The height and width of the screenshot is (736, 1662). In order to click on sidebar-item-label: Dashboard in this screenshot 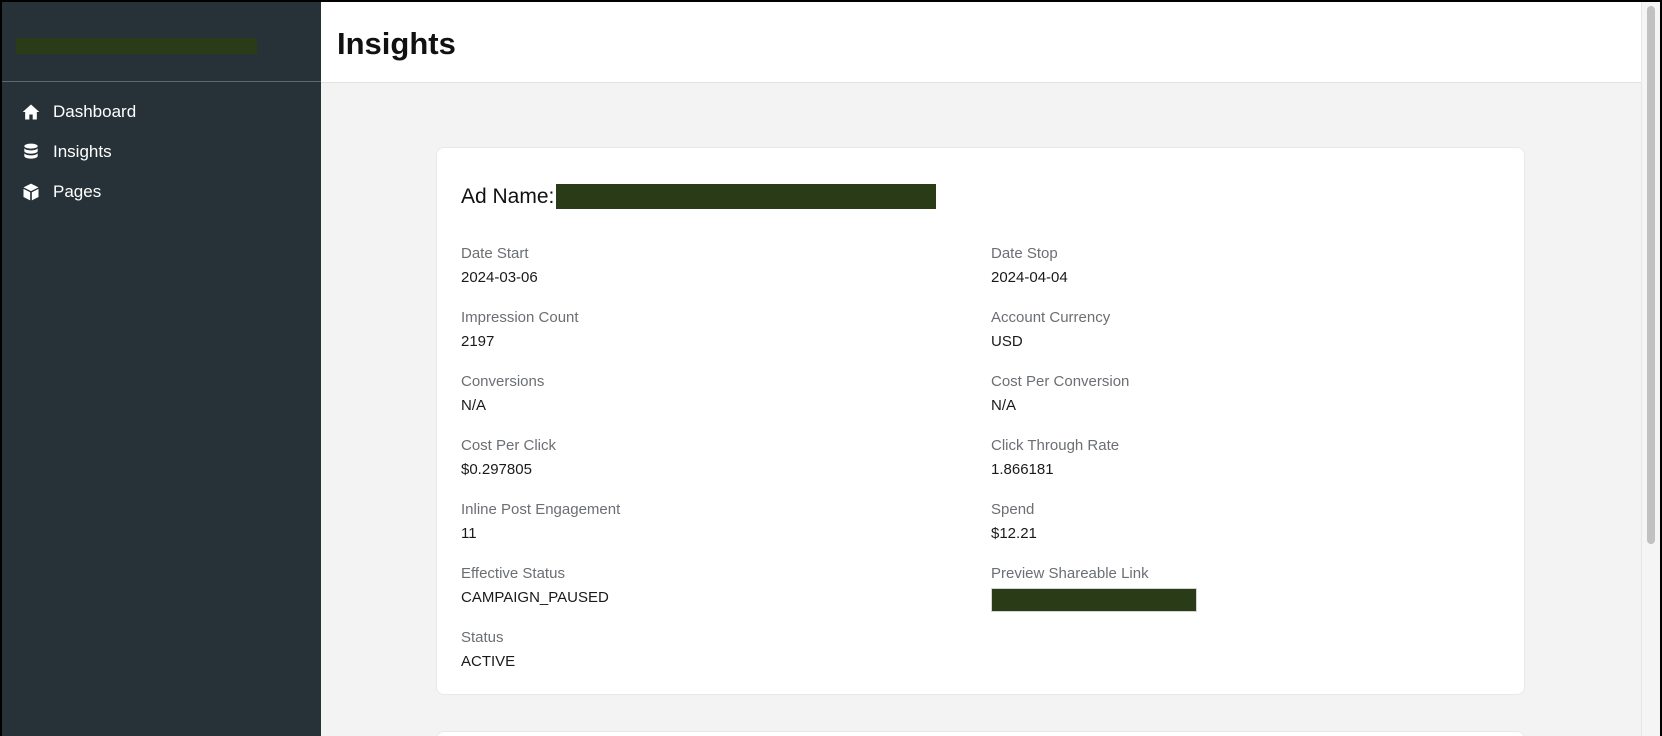, I will do `click(95, 111)`.